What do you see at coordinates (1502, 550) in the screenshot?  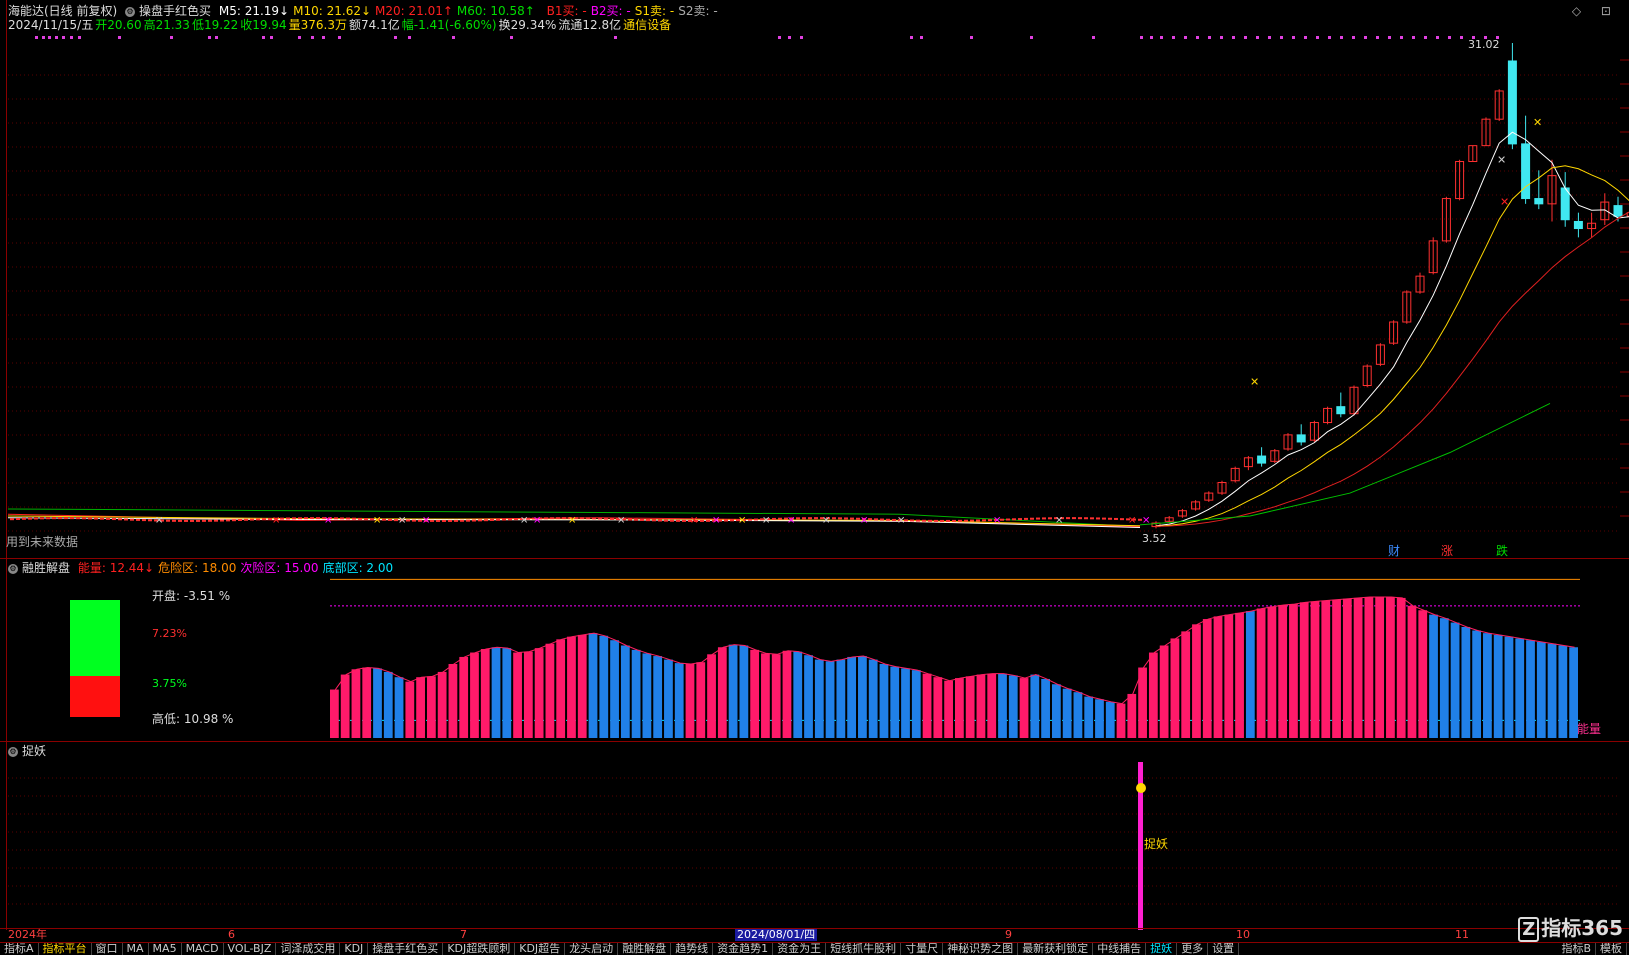 I see `event-badge-2: 跌` at bounding box center [1502, 550].